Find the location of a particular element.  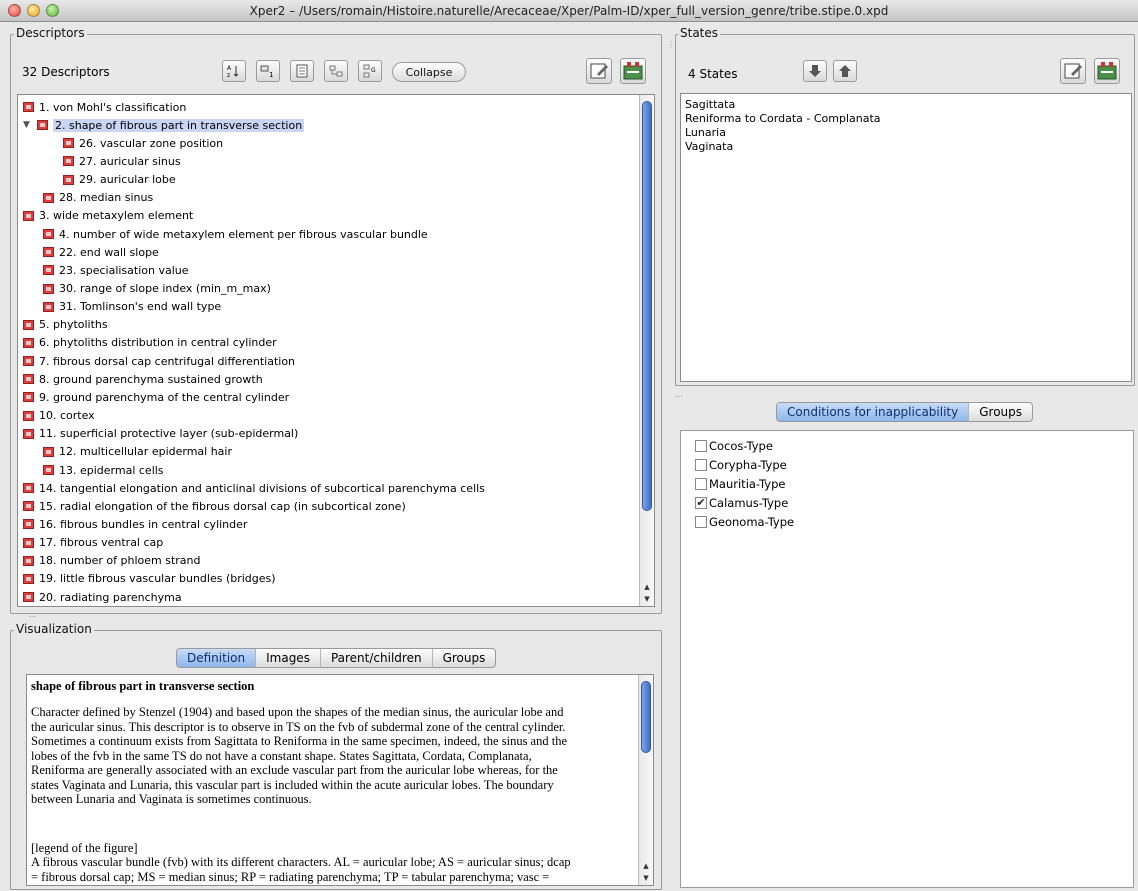

state-item: Vaginata is located at coordinates (783, 147).